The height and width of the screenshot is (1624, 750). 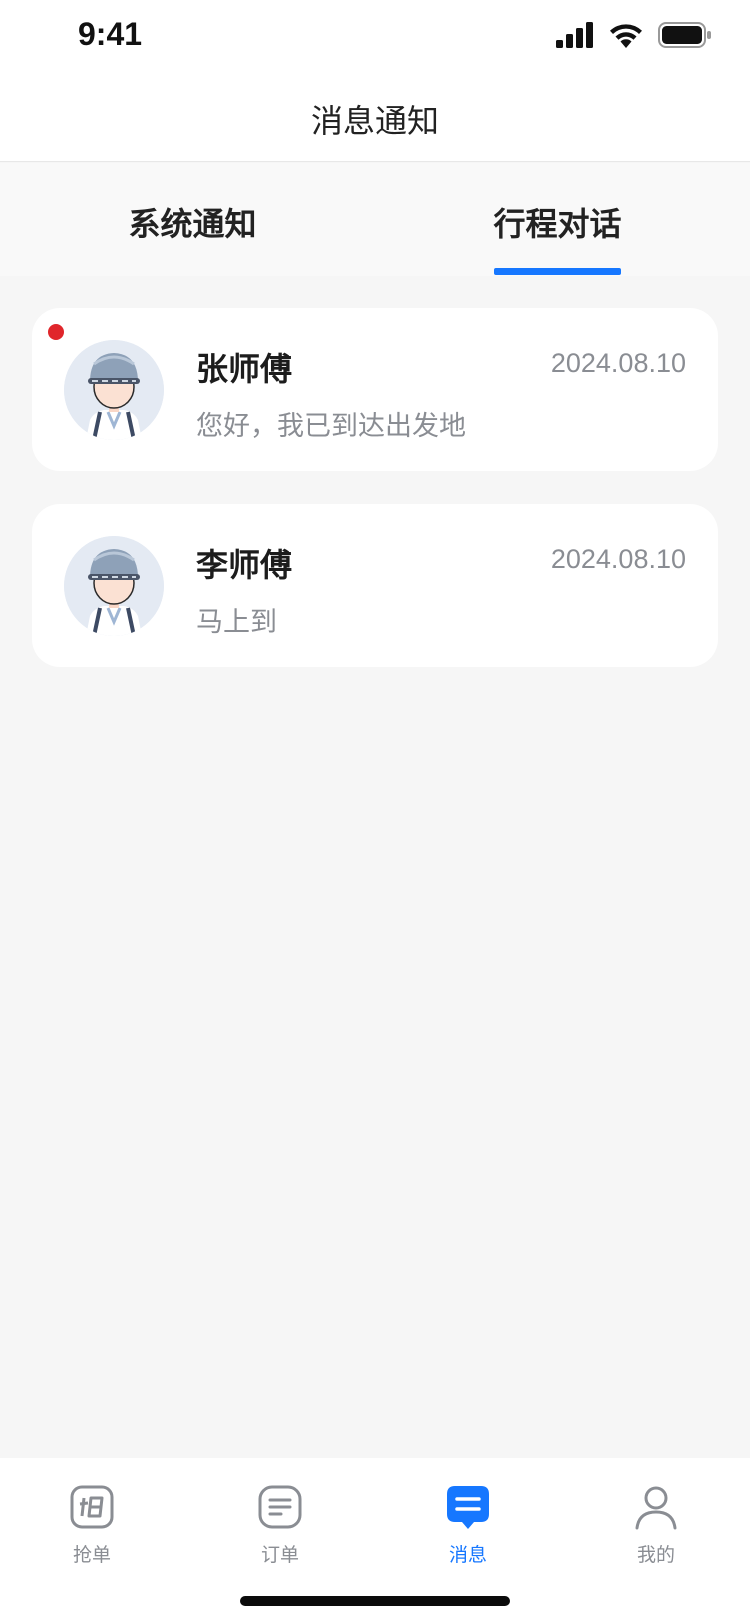 What do you see at coordinates (557, 271) in the screenshot?
I see `active-tab-indicator` at bounding box center [557, 271].